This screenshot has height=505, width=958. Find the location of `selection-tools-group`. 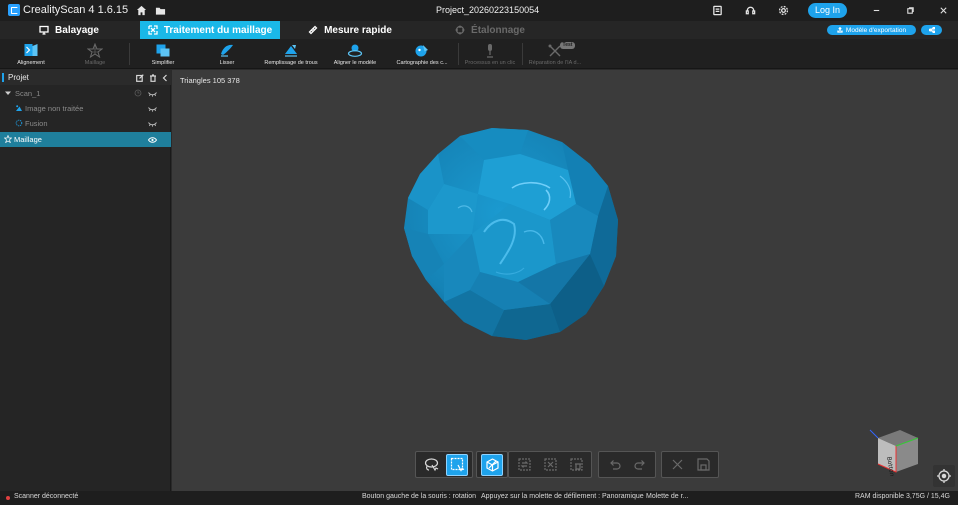

selection-tools-group is located at coordinates (444, 464).